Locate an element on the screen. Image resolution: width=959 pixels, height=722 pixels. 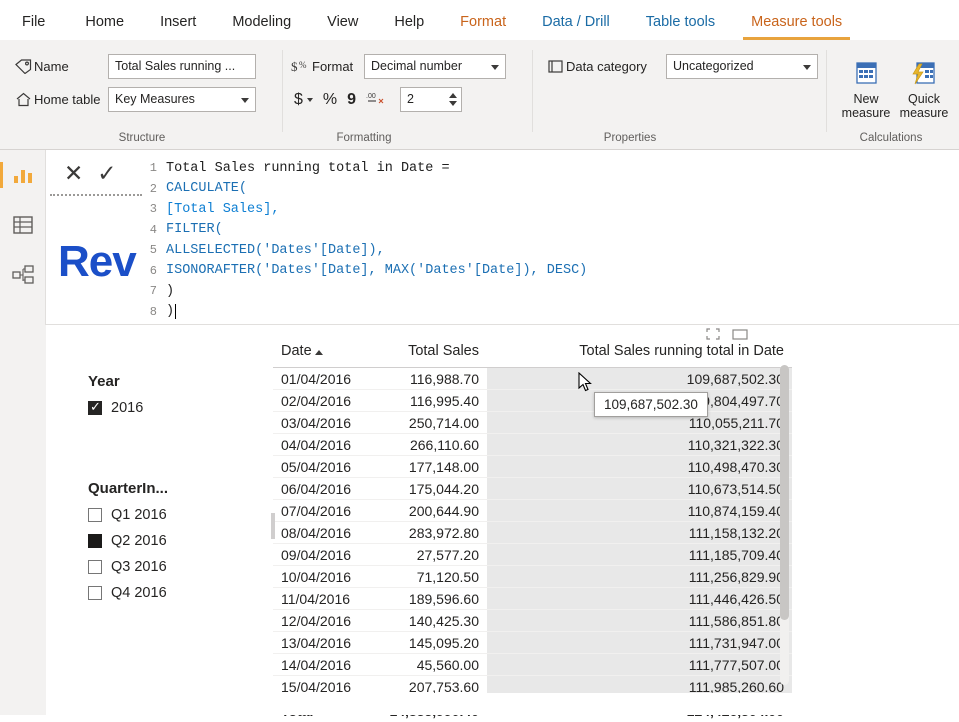
ribbon-tab-modeling: Modeling is located at coordinates (261, 24).